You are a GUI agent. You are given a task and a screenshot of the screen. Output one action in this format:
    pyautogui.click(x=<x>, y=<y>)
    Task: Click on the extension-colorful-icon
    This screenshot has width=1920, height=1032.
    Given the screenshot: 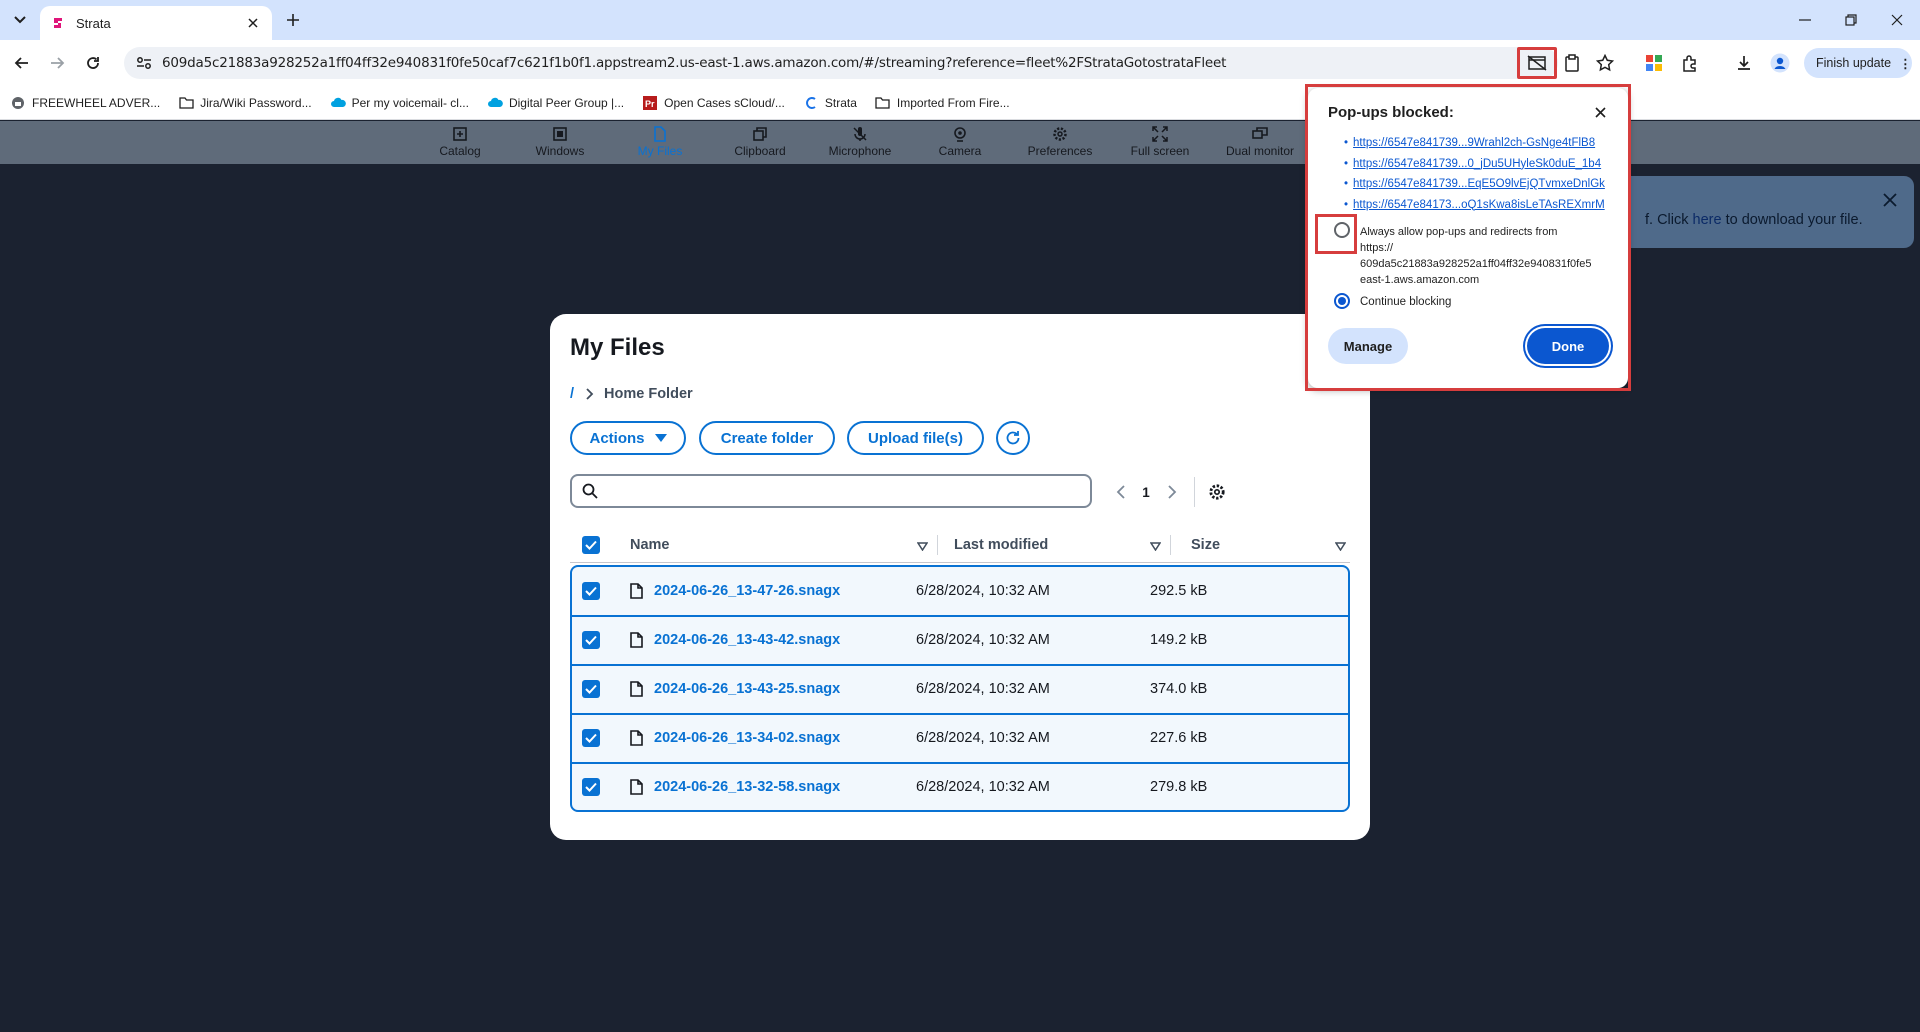 What is the action you would take?
    pyautogui.click(x=1654, y=63)
    